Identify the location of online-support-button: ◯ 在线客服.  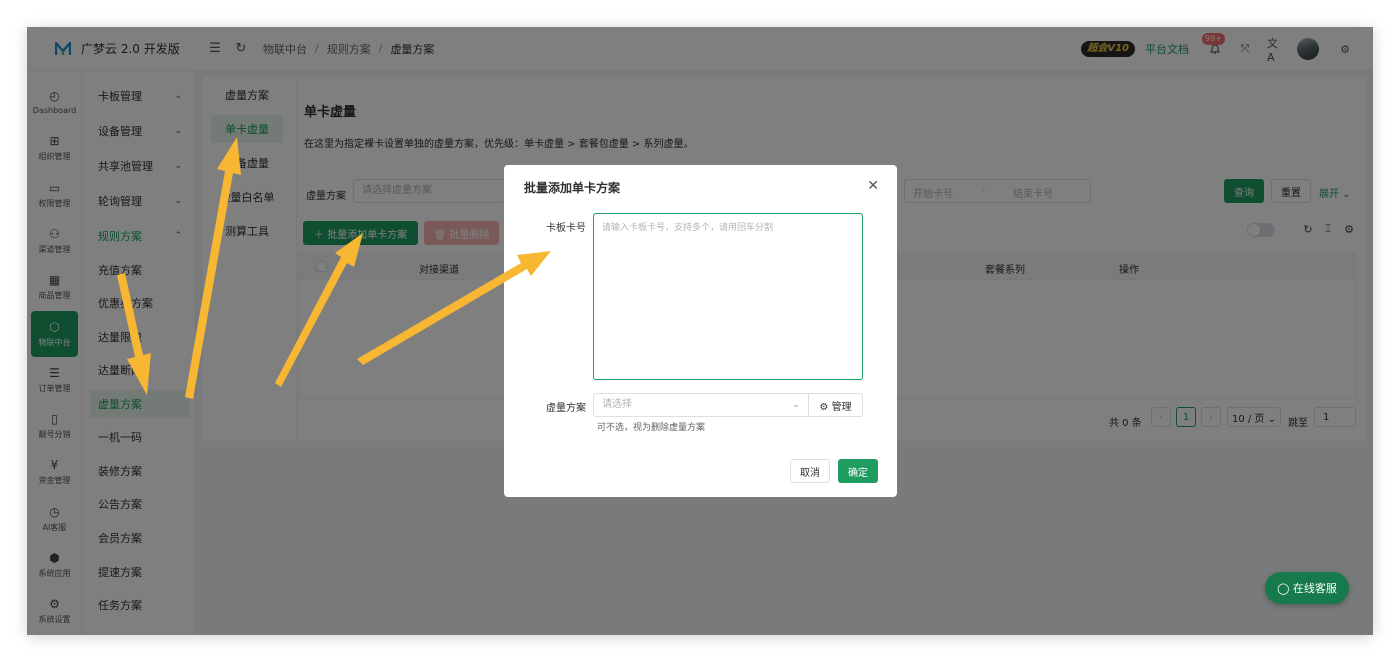
(1307, 588).